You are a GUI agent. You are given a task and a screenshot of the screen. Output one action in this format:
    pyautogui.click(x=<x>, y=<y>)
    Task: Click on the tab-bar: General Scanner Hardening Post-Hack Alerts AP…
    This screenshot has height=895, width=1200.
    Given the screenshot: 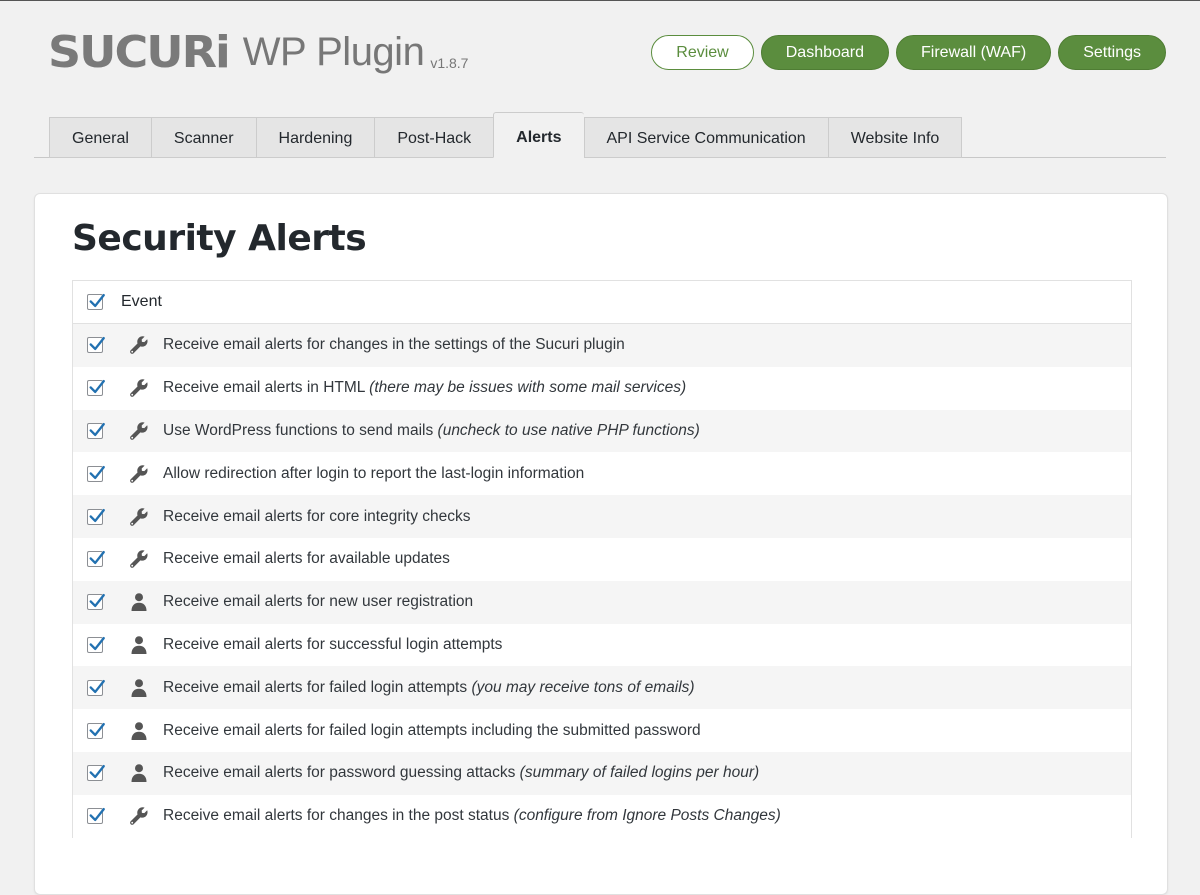 What is the action you would take?
    pyautogui.click(x=600, y=134)
    